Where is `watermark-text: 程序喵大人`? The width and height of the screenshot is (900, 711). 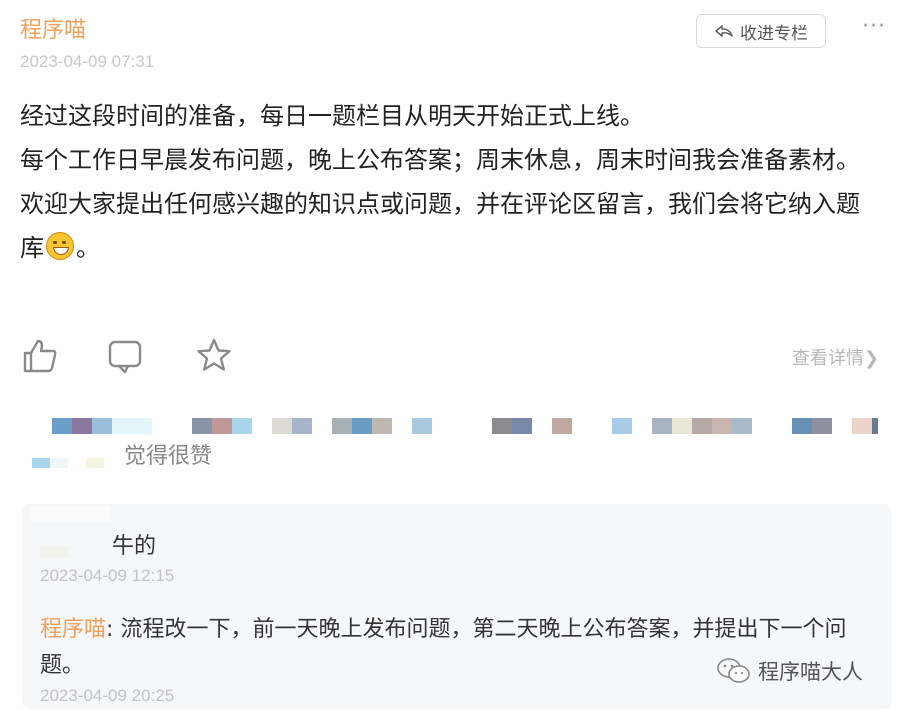
watermark-text: 程序喵大人 is located at coordinates (810, 672).